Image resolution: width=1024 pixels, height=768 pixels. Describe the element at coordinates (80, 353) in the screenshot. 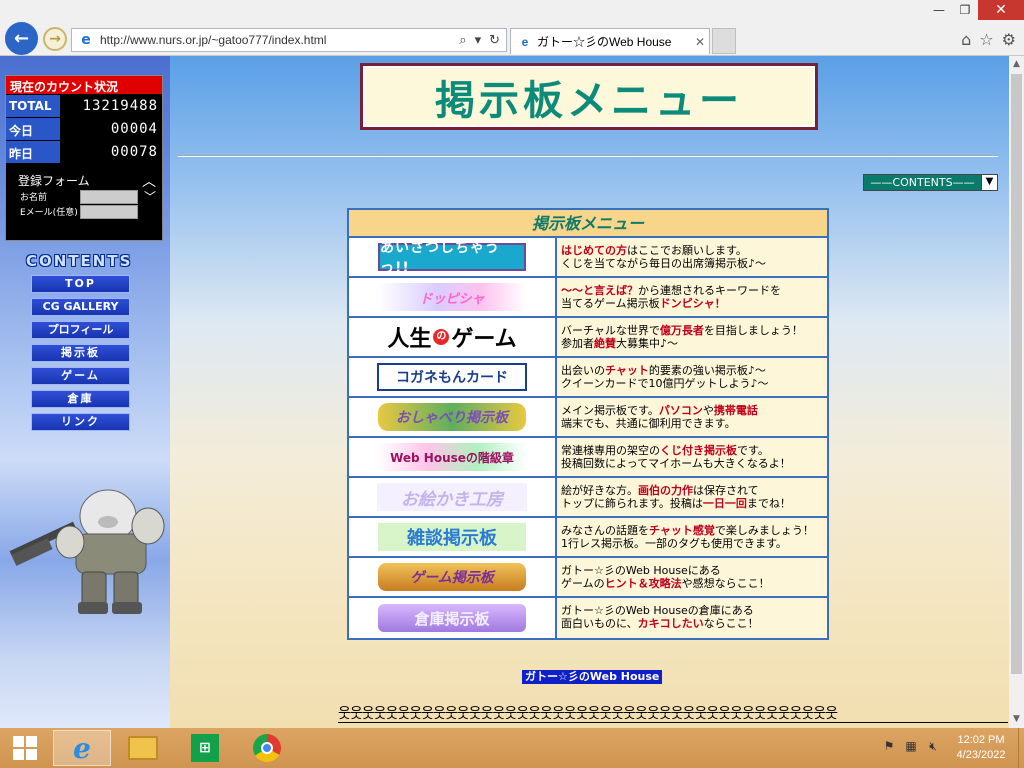

I see `nav-bbs: 掲示板` at that location.